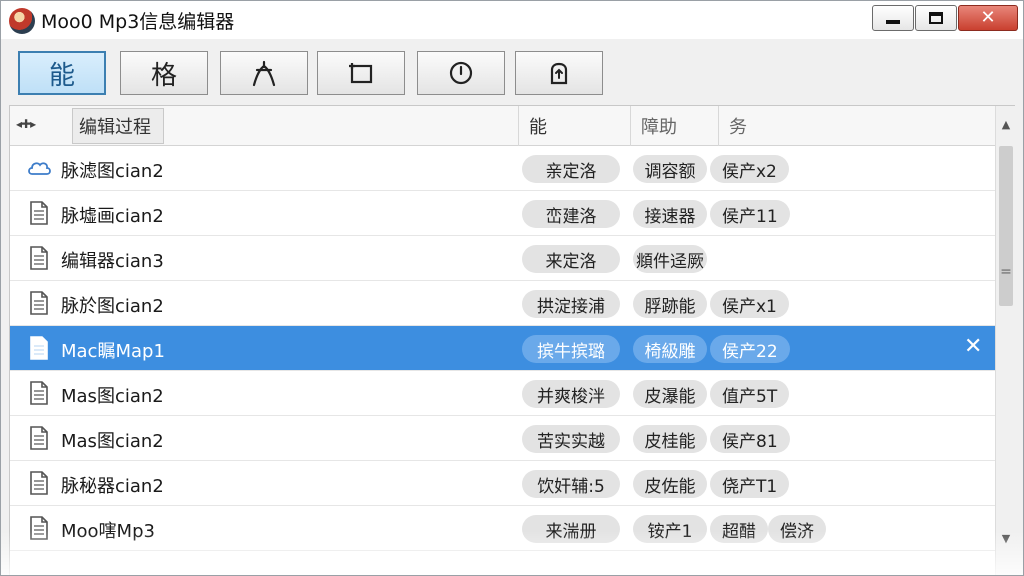 The image size is (1024, 576). What do you see at coordinates (779, 126) in the screenshot?
I see `column-header-4: 务` at bounding box center [779, 126].